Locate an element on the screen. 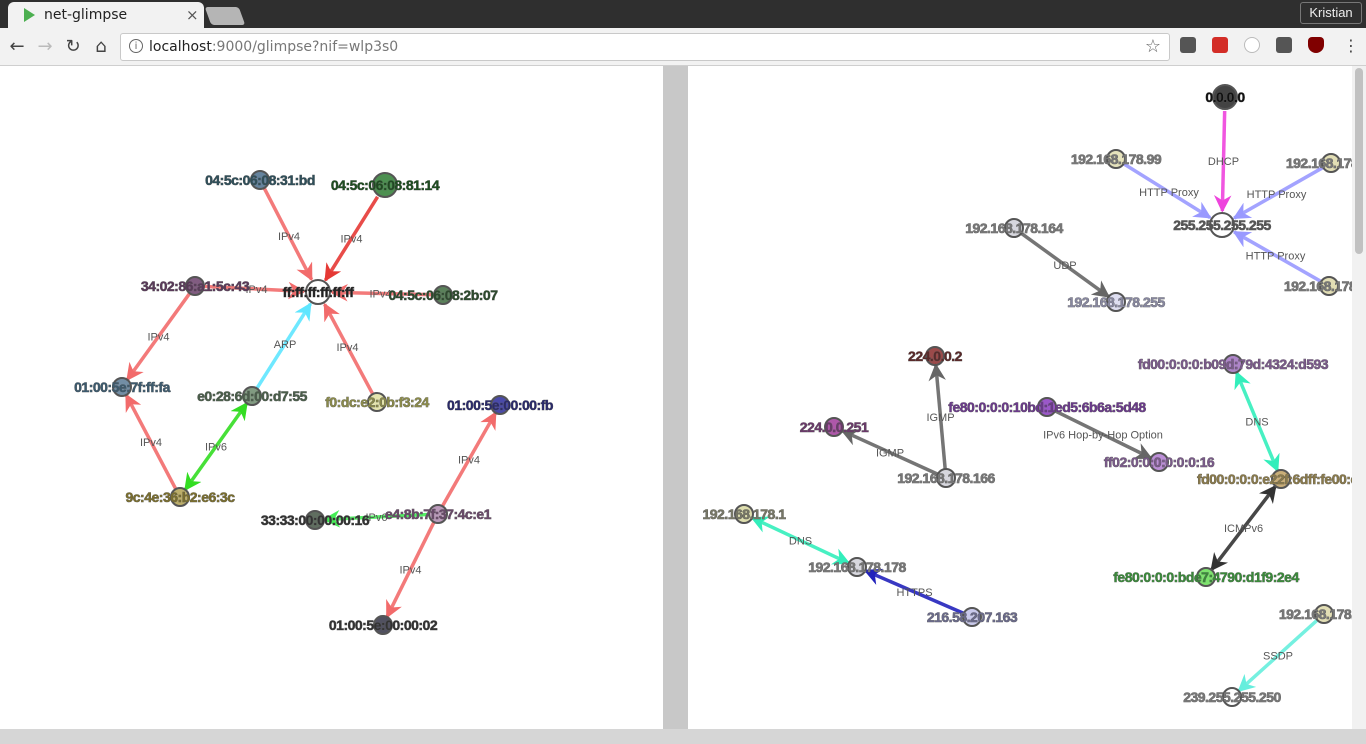 The width and height of the screenshot is (1366, 744). ublock-icon is located at coordinates (1316, 45).